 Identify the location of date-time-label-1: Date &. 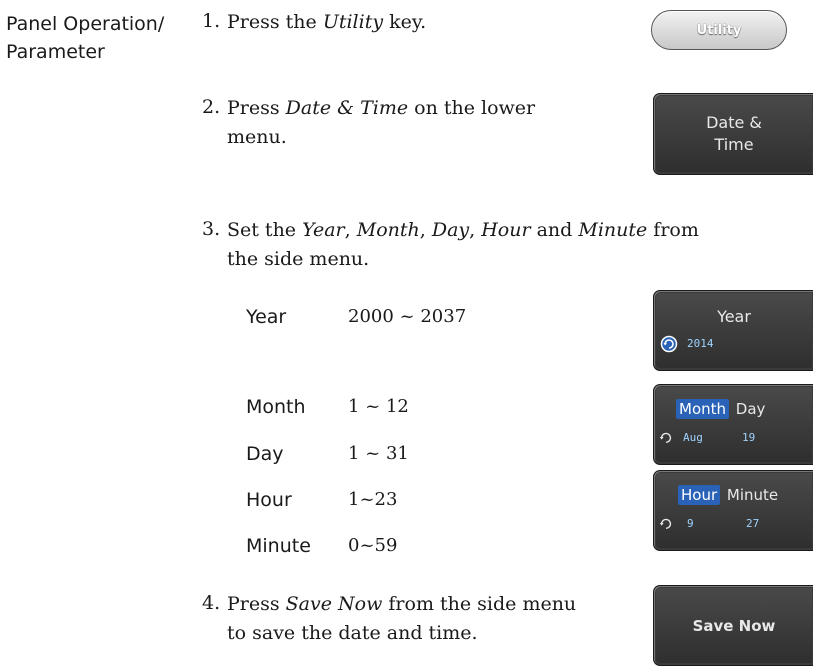
(734, 122).